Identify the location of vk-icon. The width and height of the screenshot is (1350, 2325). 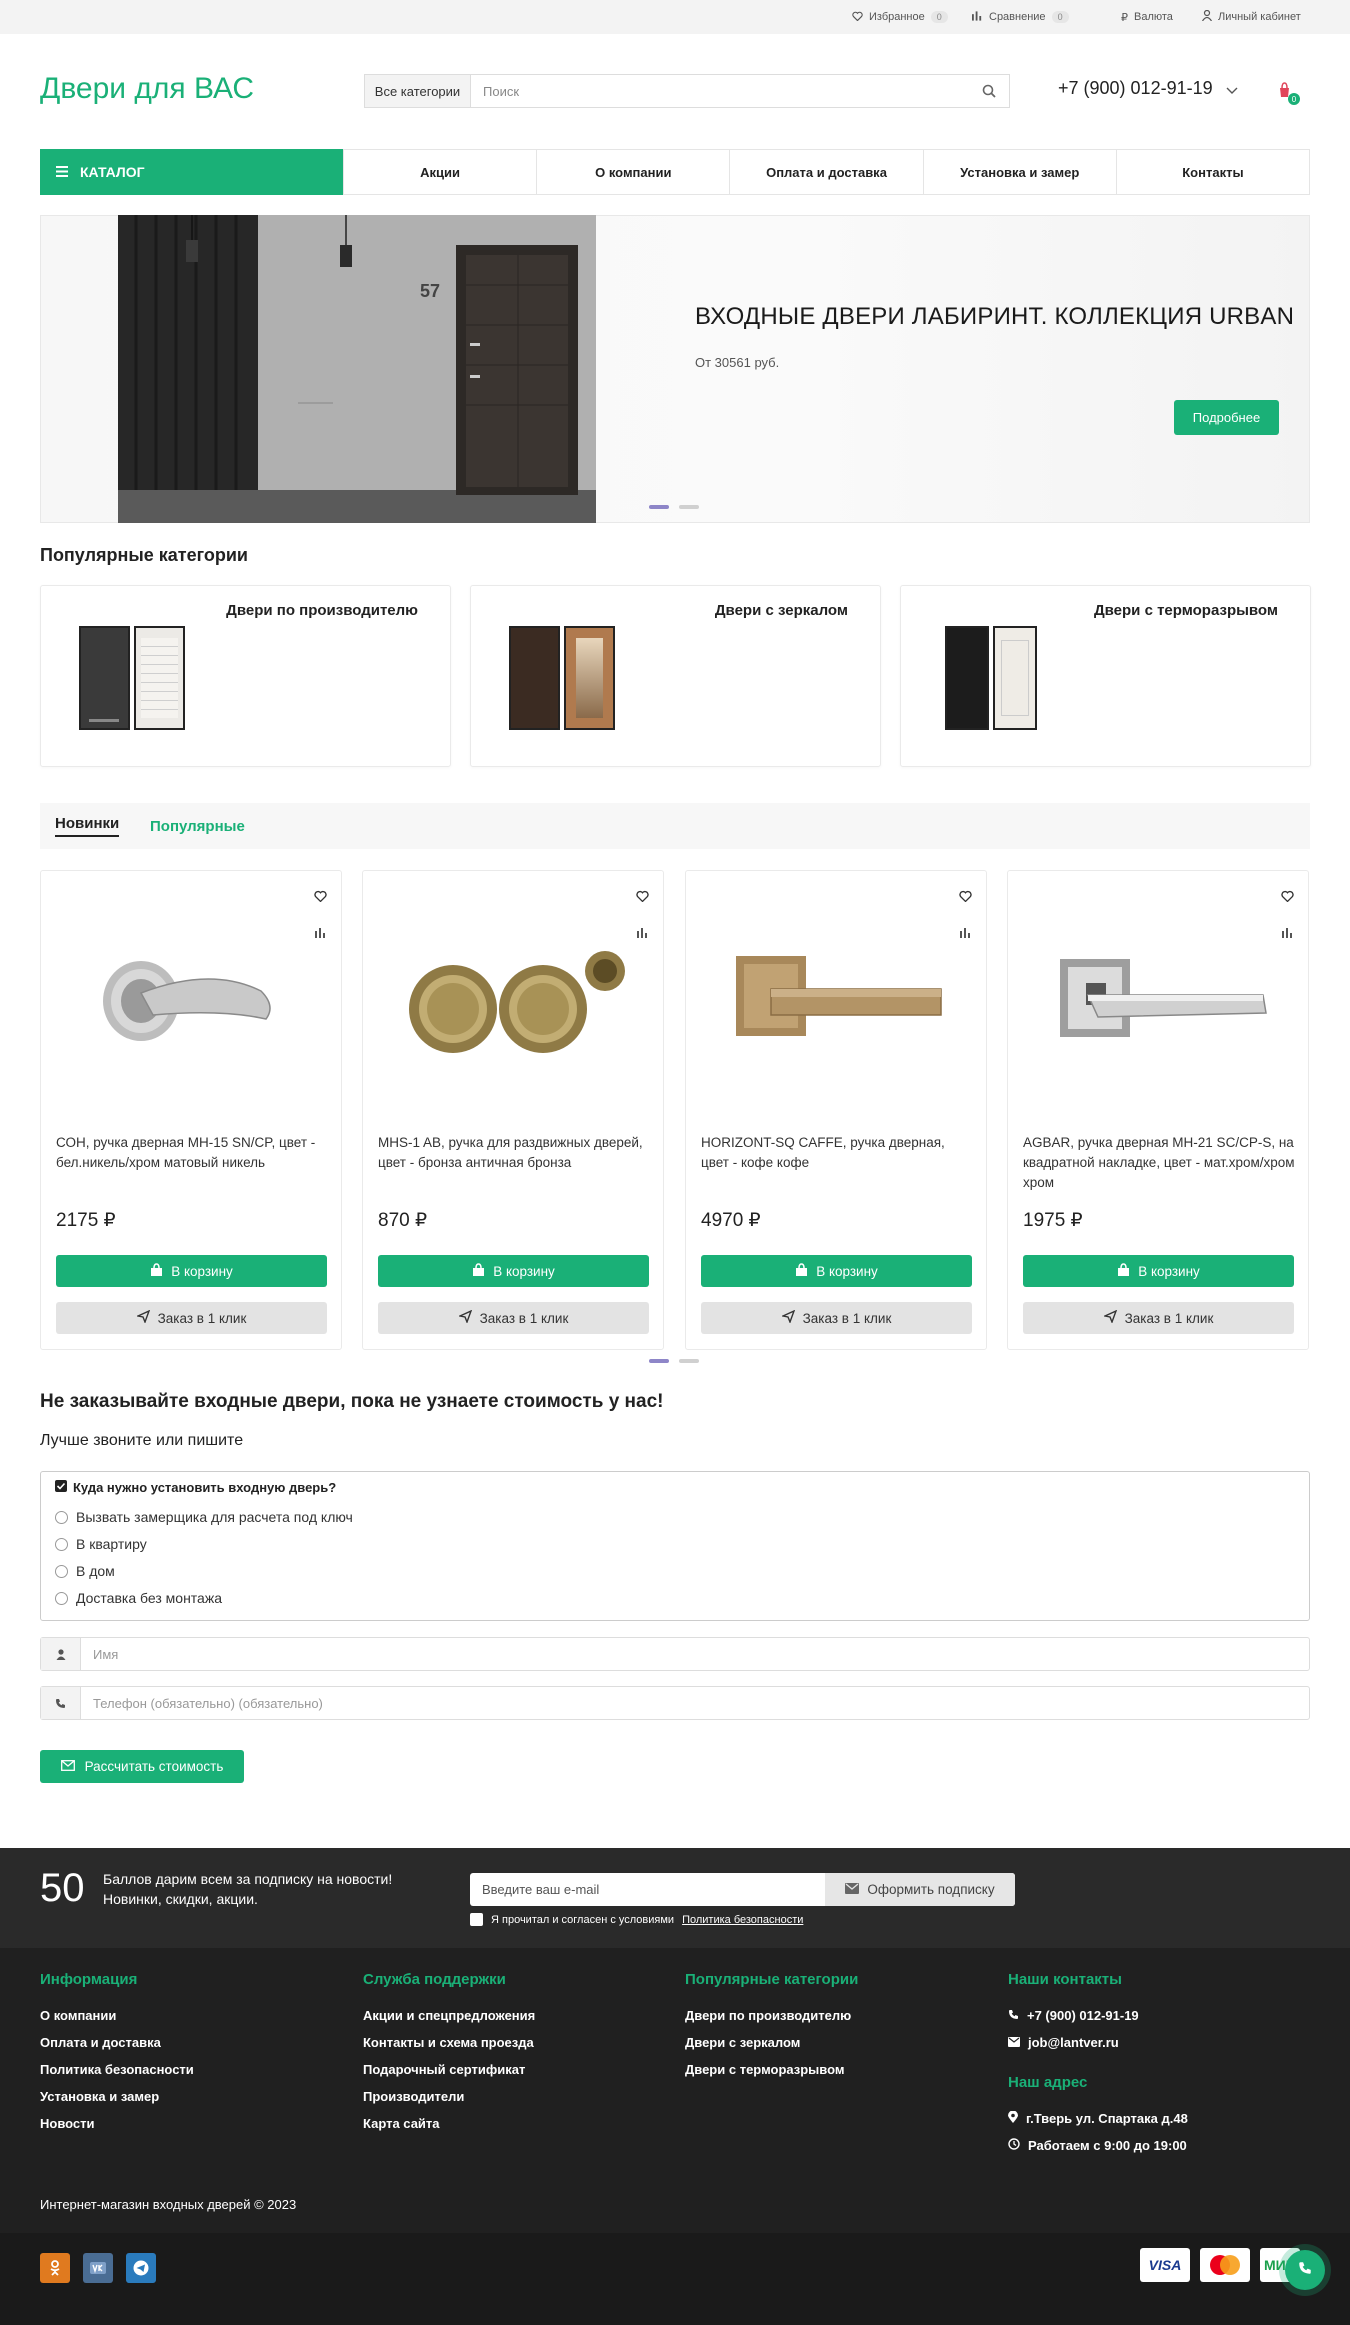
(98, 2268).